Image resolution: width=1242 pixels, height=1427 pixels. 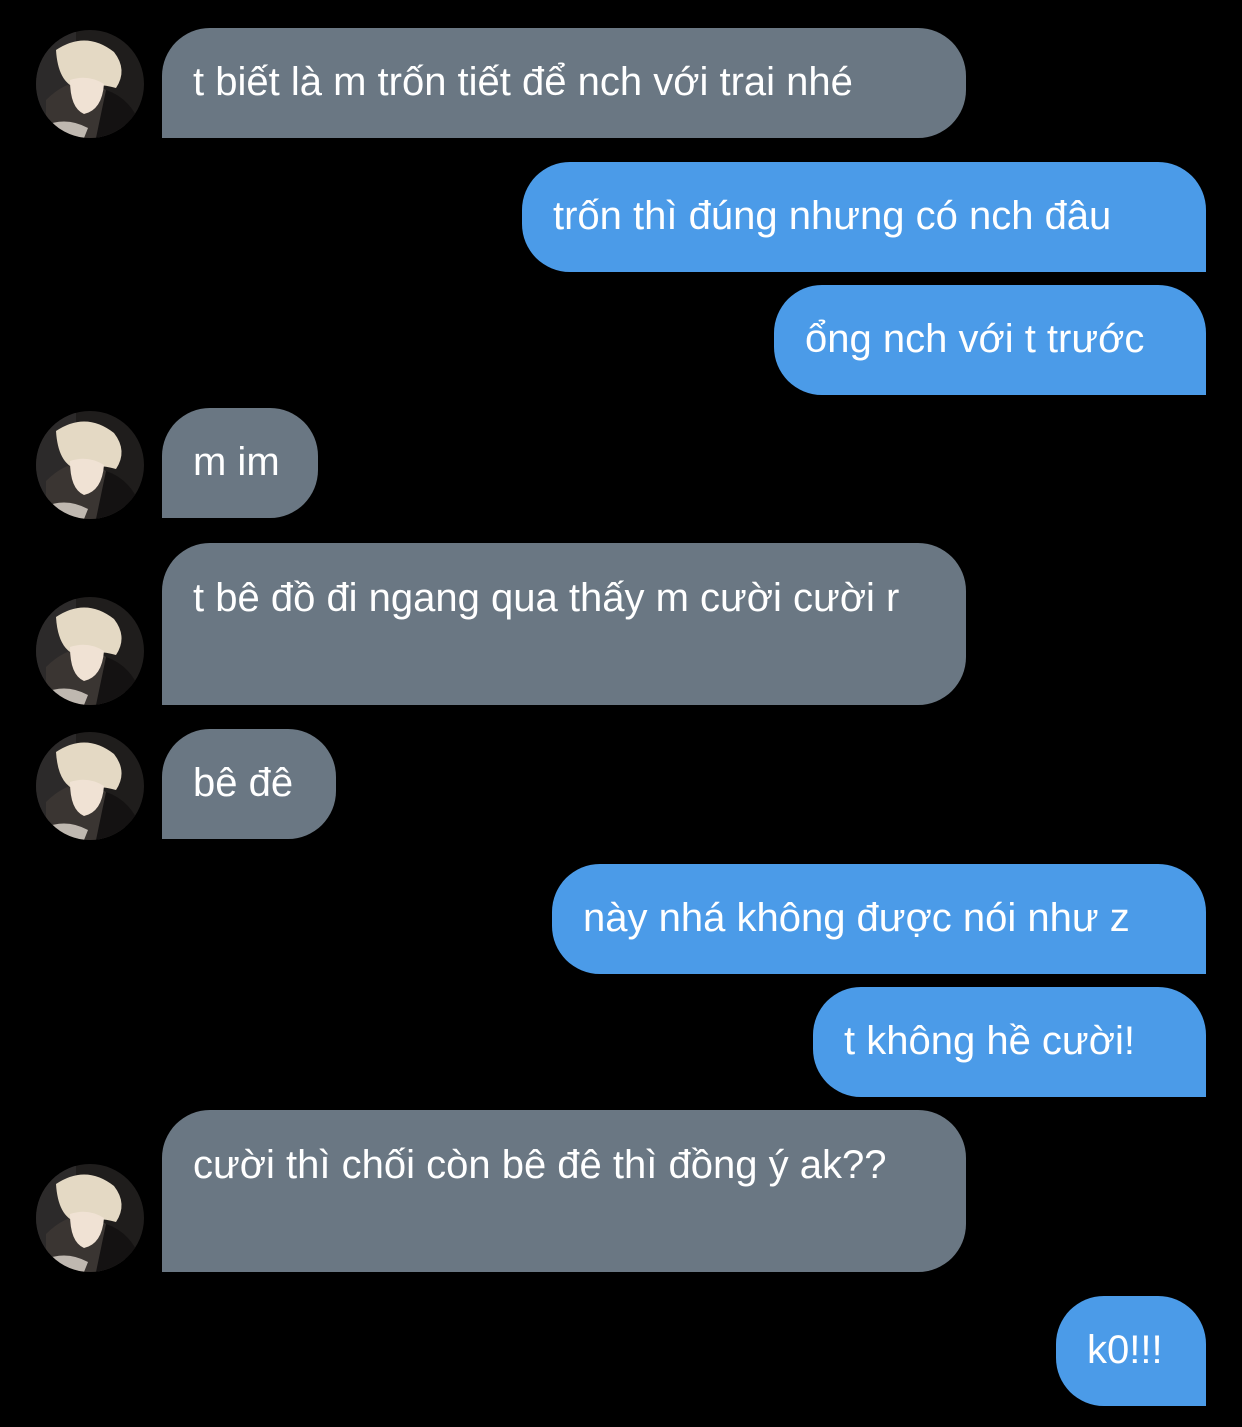 I want to click on message-bubble-outgoing: ổng nch với t trước, so click(x=990, y=340).